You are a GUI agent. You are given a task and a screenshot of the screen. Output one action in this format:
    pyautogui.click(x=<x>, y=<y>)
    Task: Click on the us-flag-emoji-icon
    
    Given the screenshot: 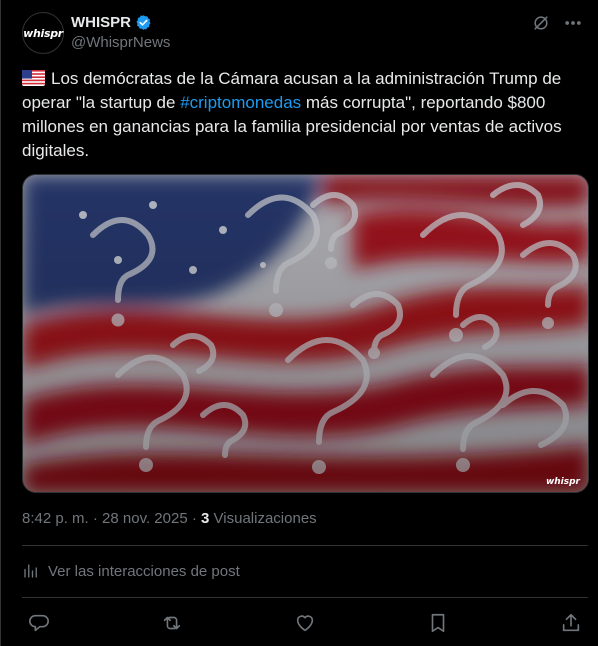 What is the action you would take?
    pyautogui.click(x=33, y=78)
    